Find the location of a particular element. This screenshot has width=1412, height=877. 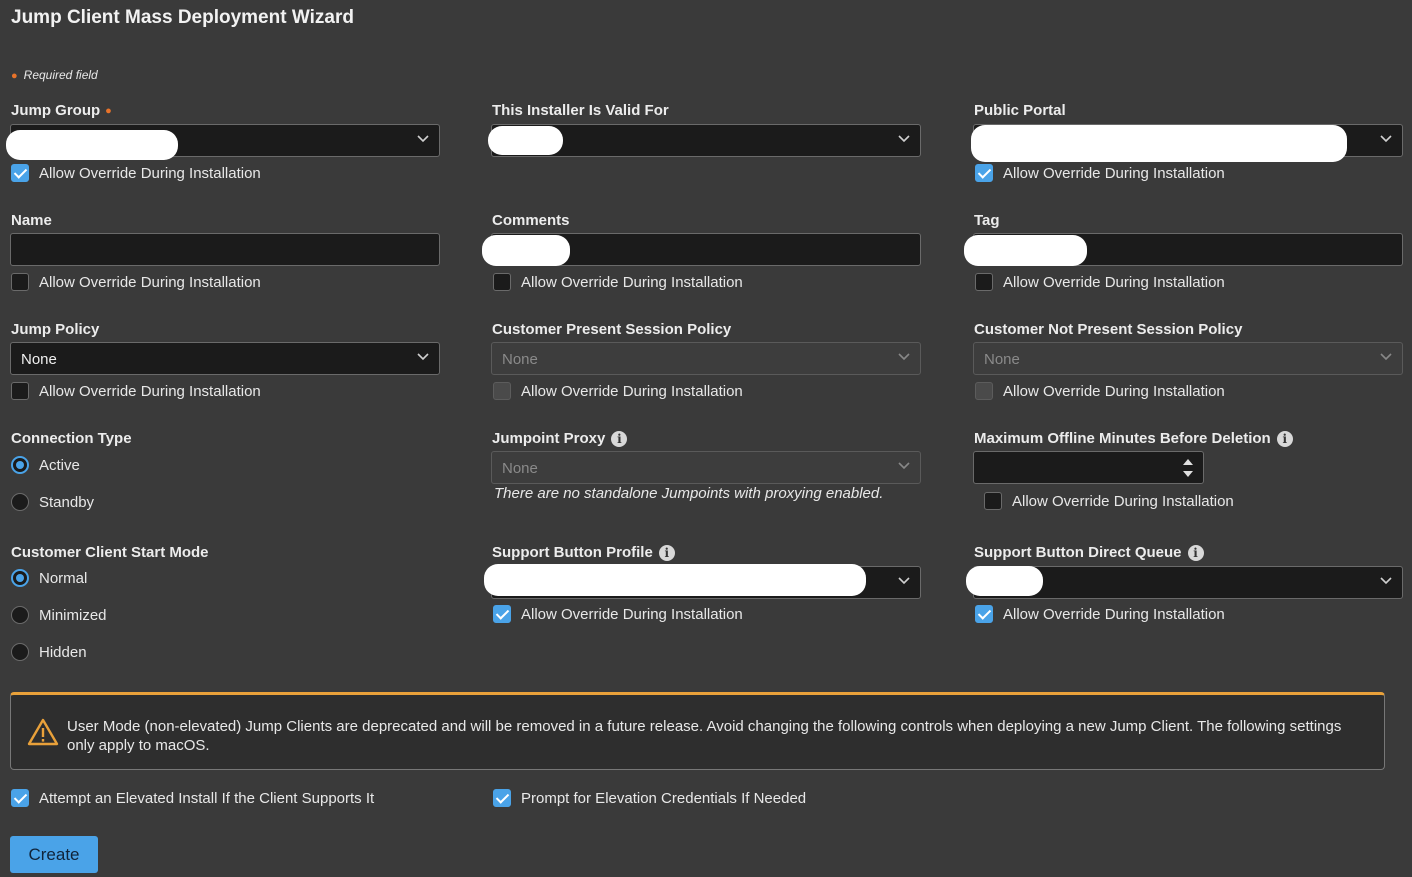

comments-label: Comments is located at coordinates (531, 220).